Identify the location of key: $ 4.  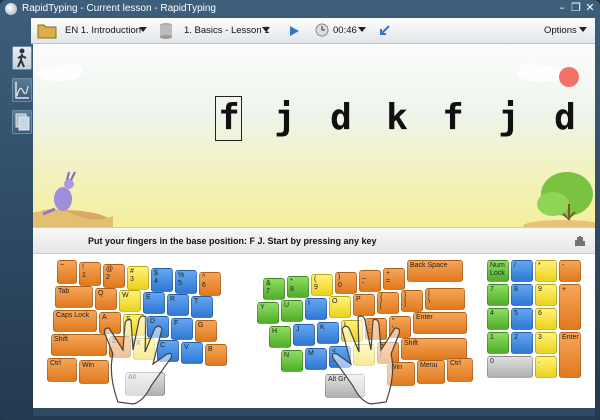
(162, 280).